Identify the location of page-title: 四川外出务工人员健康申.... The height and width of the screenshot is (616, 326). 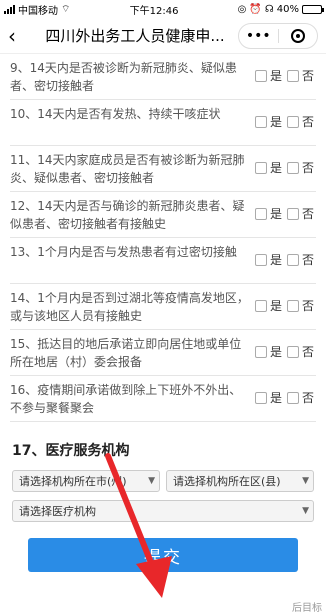
(135, 36).